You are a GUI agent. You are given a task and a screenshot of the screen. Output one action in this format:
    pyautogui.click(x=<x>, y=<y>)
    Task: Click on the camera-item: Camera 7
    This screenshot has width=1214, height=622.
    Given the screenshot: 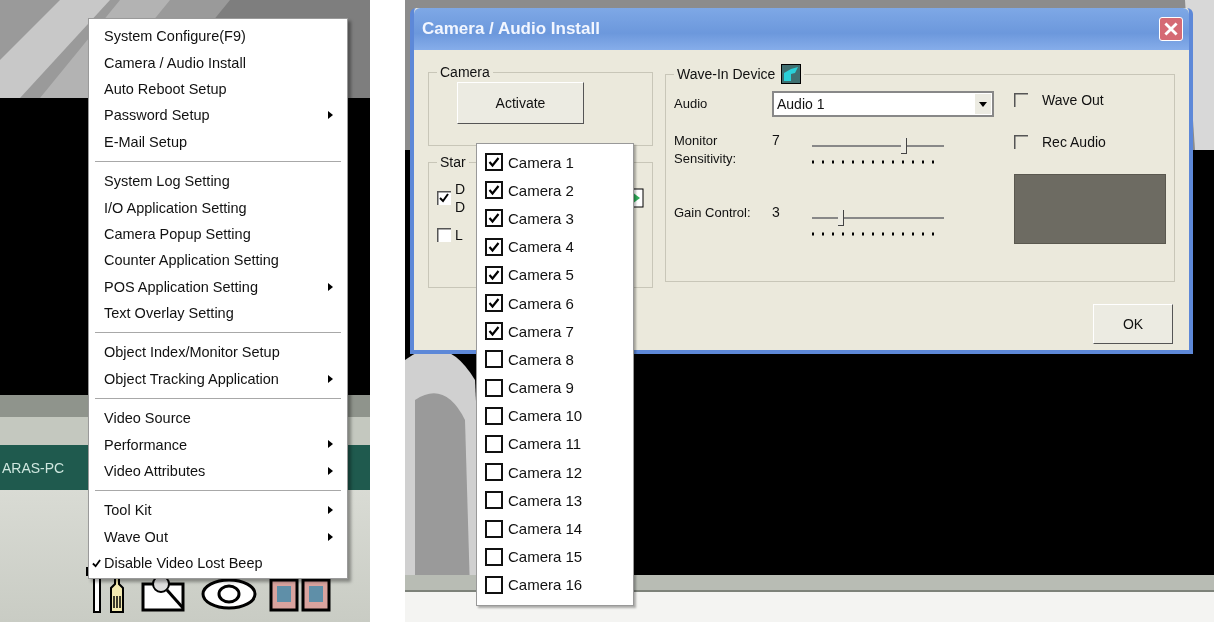 What is the action you would take?
    pyautogui.click(x=555, y=331)
    